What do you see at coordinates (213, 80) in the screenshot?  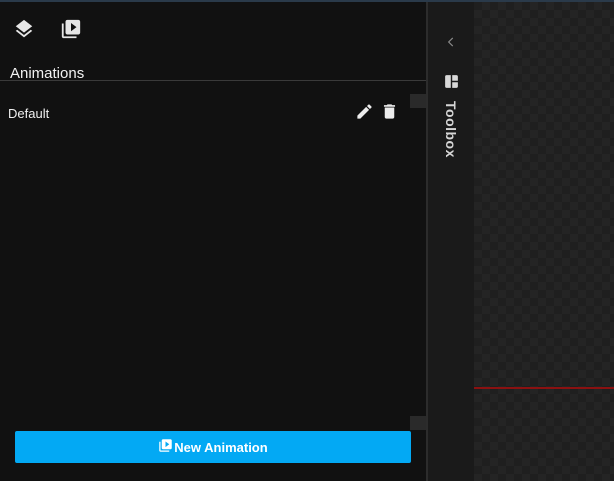 I see `section-divider` at bounding box center [213, 80].